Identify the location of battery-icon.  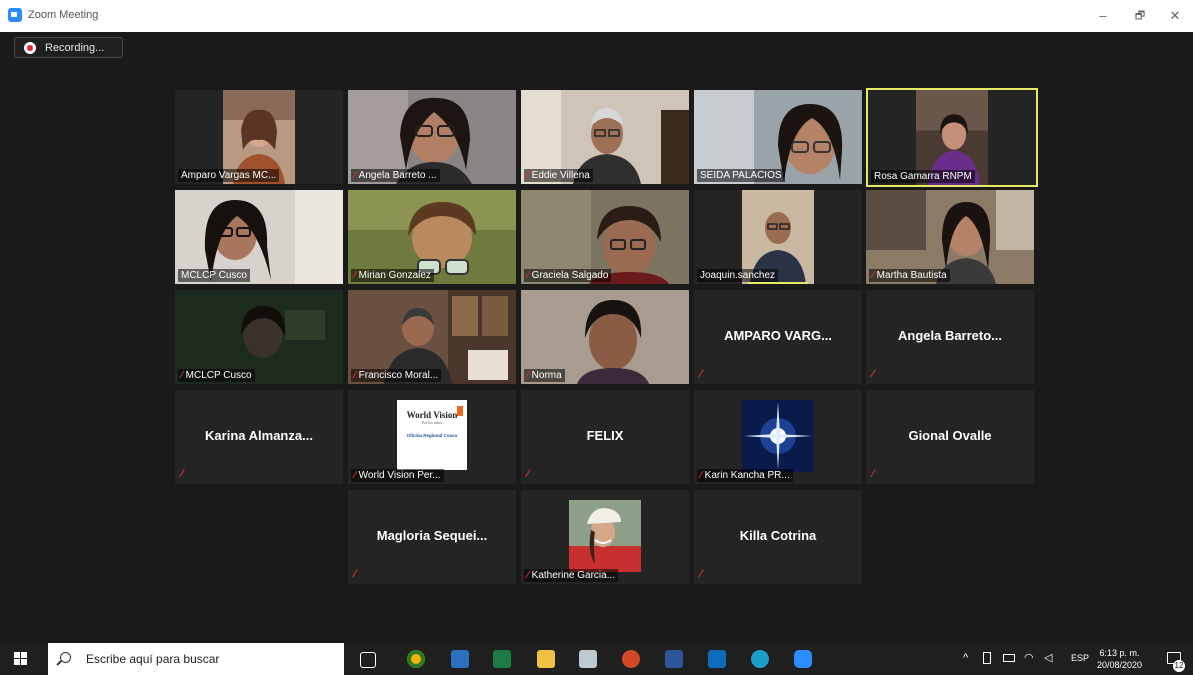
(1009, 658).